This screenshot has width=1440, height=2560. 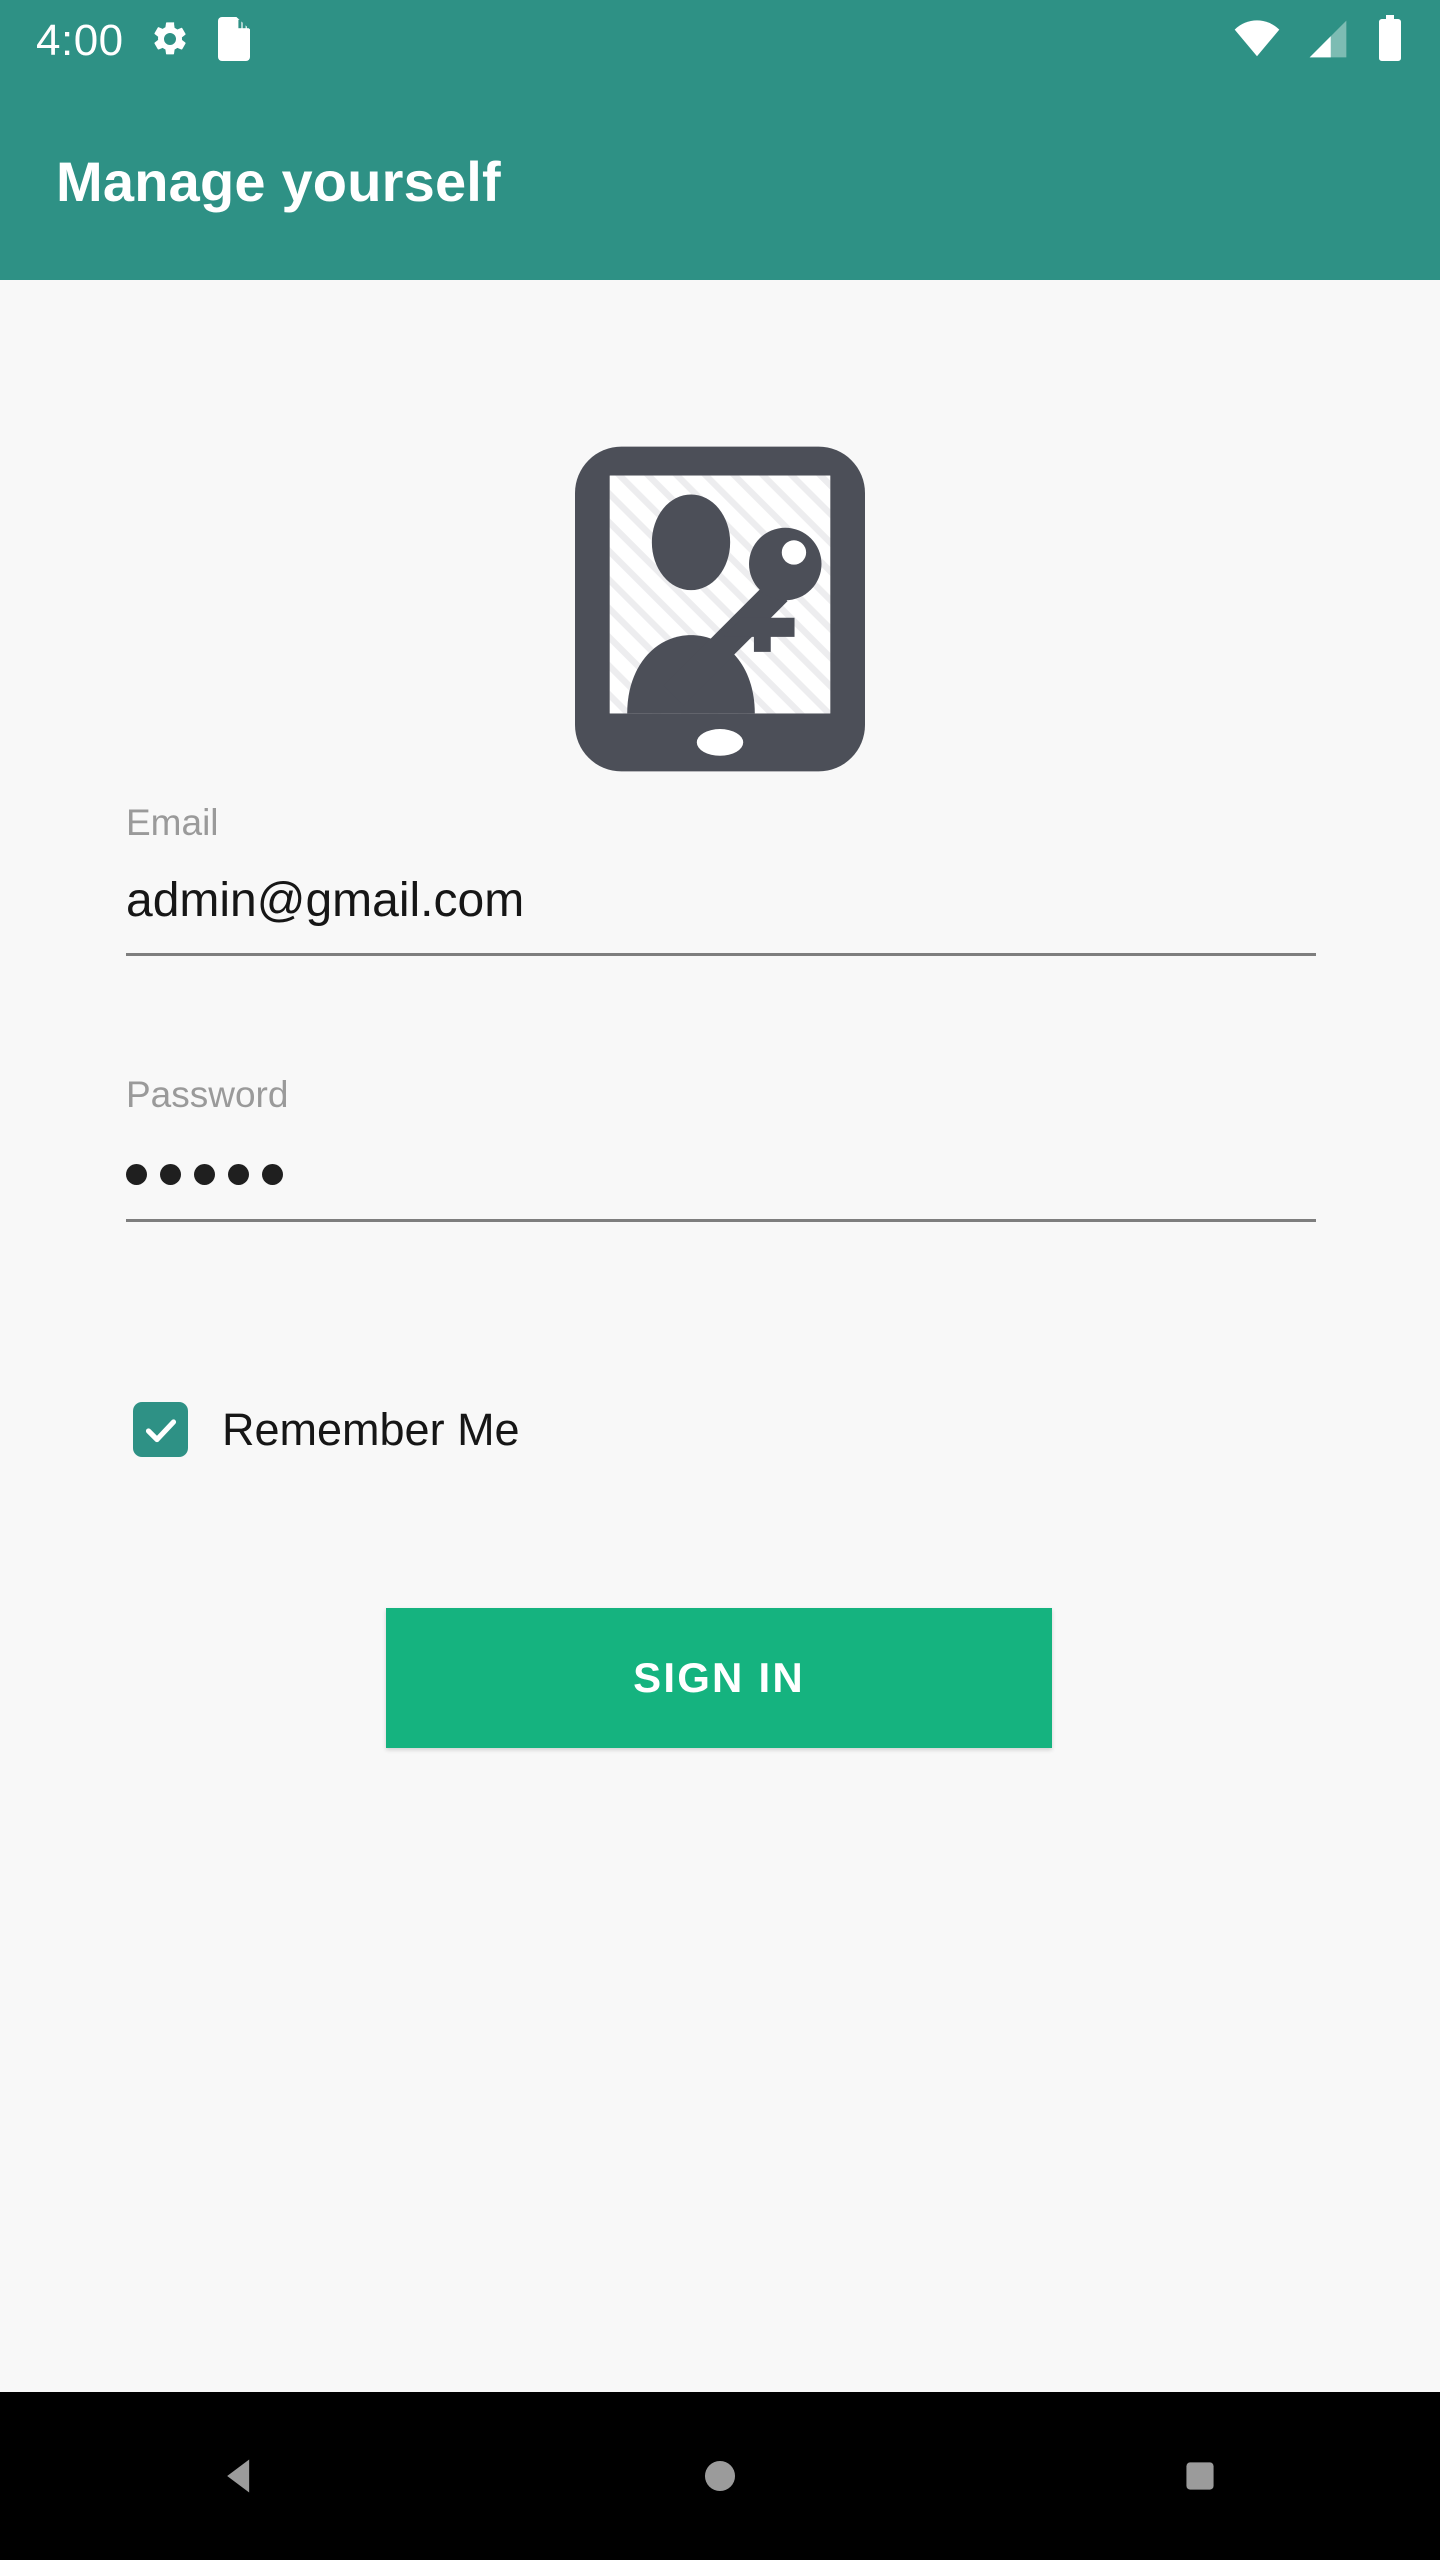 I want to click on login-form: Email admin@gmail.com Password, so click(x=721, y=1013).